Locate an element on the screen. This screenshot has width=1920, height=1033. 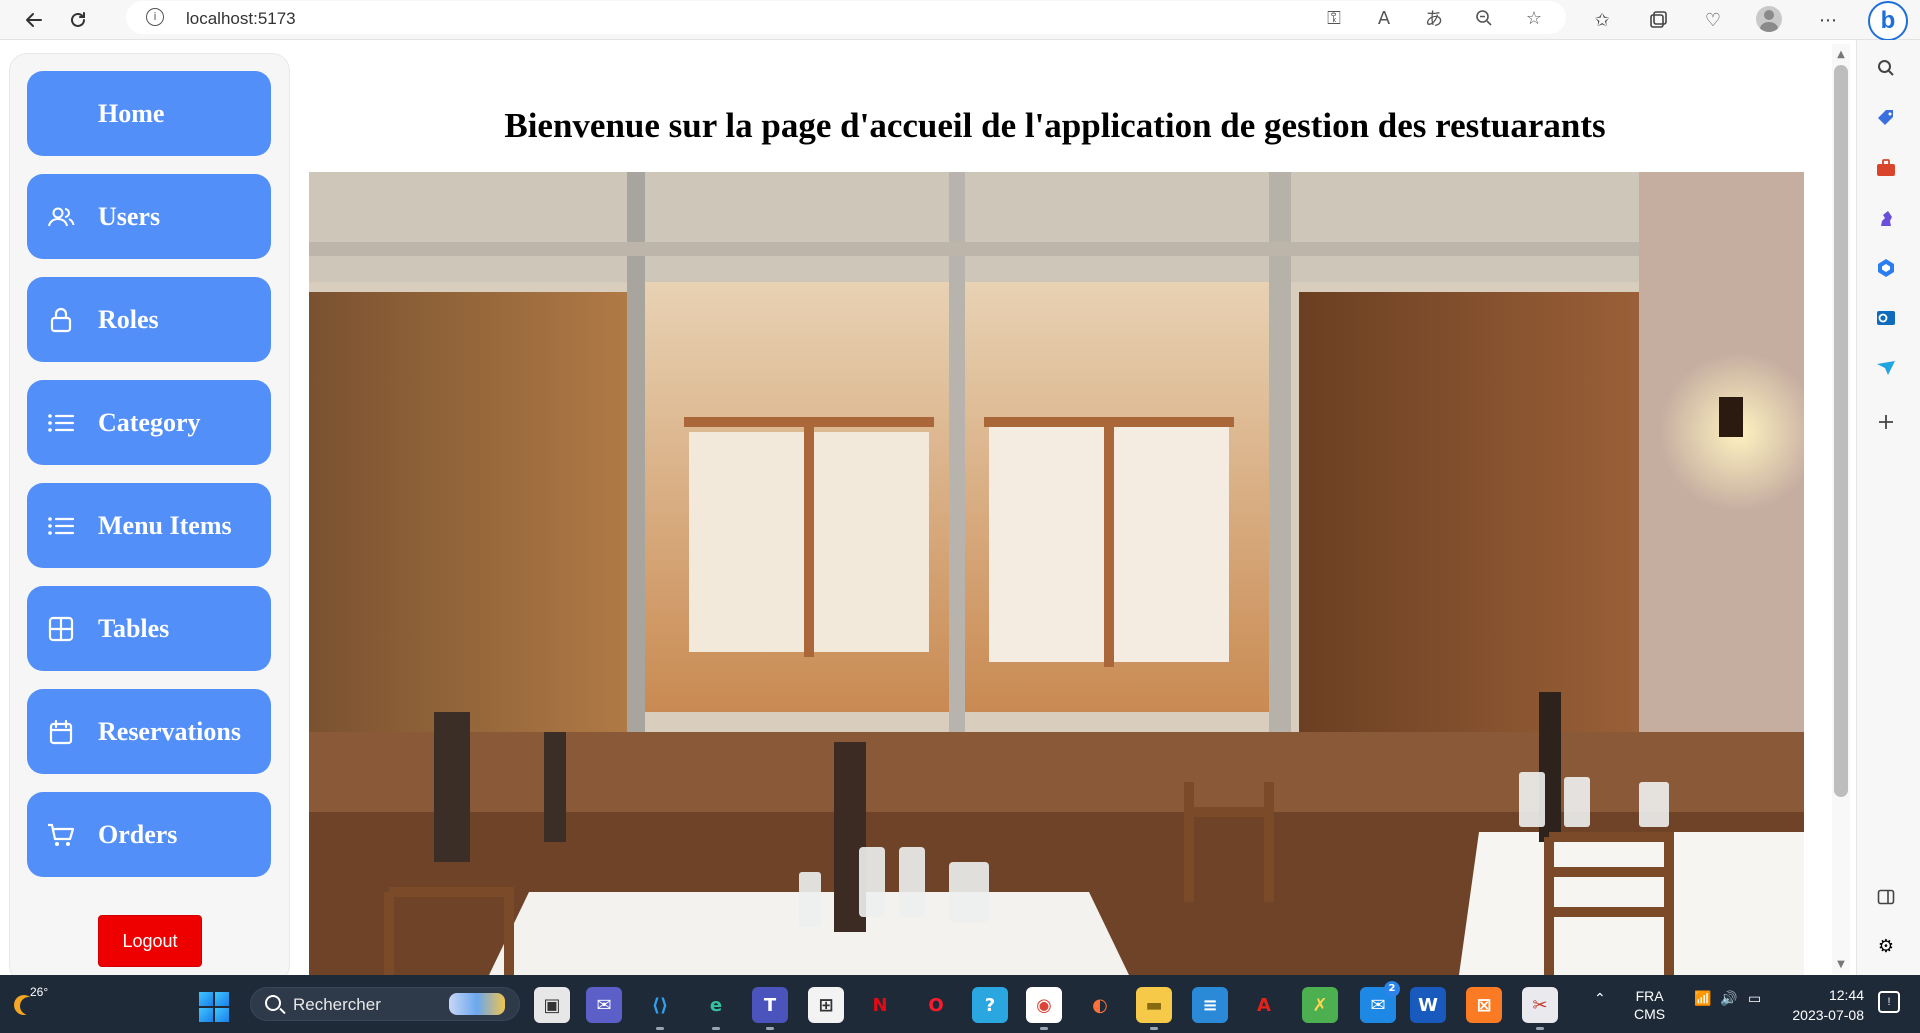
vscode-icon: ⟨⟩ is located at coordinates (660, 1008).